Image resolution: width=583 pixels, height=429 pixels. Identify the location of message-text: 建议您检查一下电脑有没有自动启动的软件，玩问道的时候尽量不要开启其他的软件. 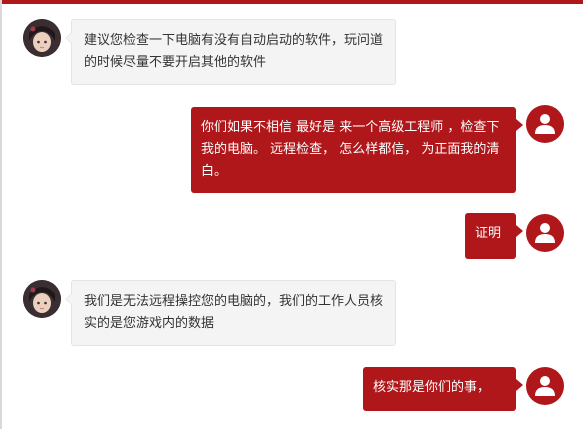
(234, 51).